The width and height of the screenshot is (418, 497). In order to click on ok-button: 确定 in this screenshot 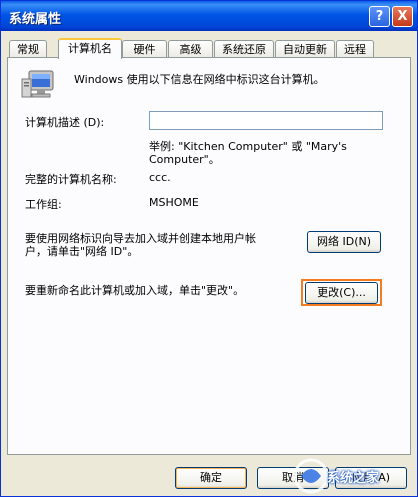, I will do `click(211, 478)`.